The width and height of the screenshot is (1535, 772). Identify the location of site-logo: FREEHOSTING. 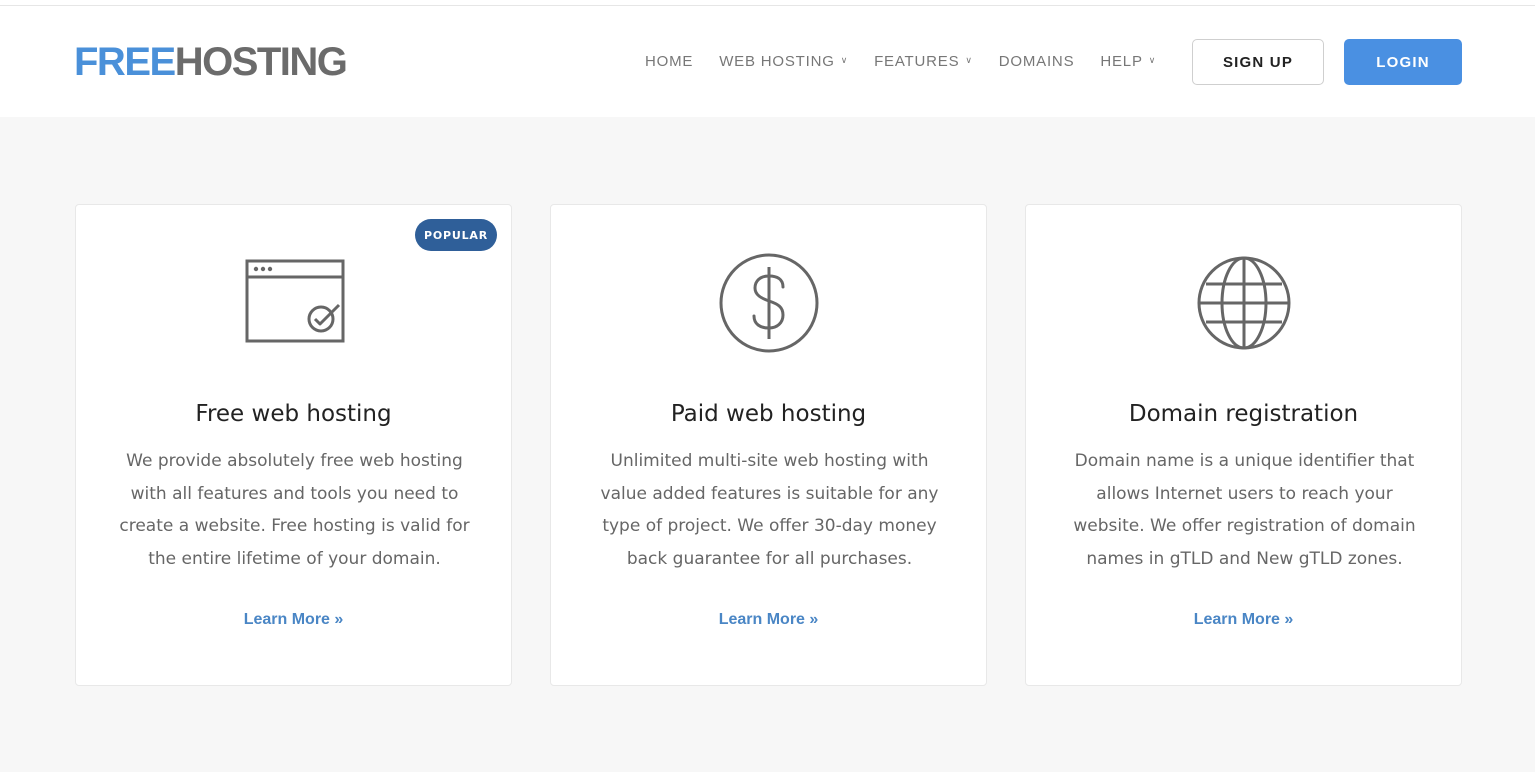
(211, 62).